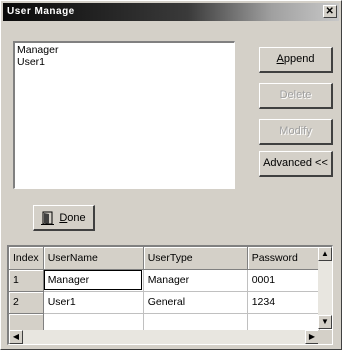 The image size is (342, 350). I want to click on user-list-item: User1, so click(124, 62).